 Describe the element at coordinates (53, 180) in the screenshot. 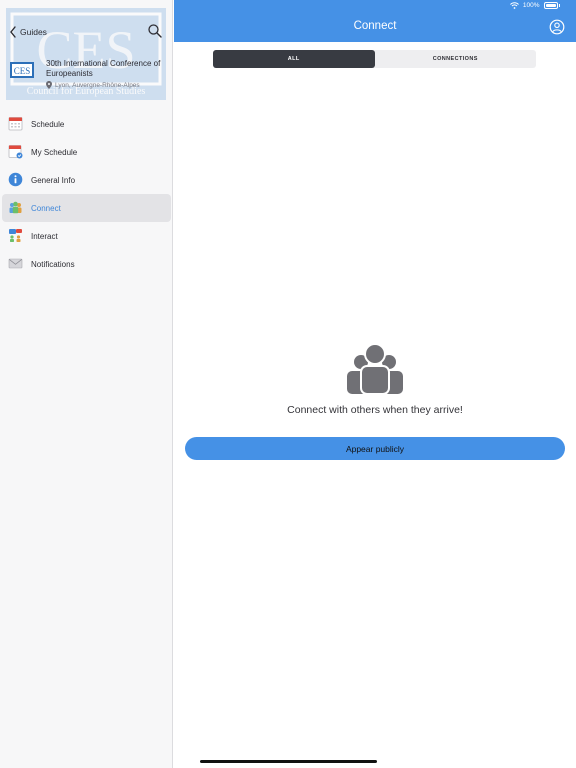

I see `sidebar-item-label: General Info` at that location.